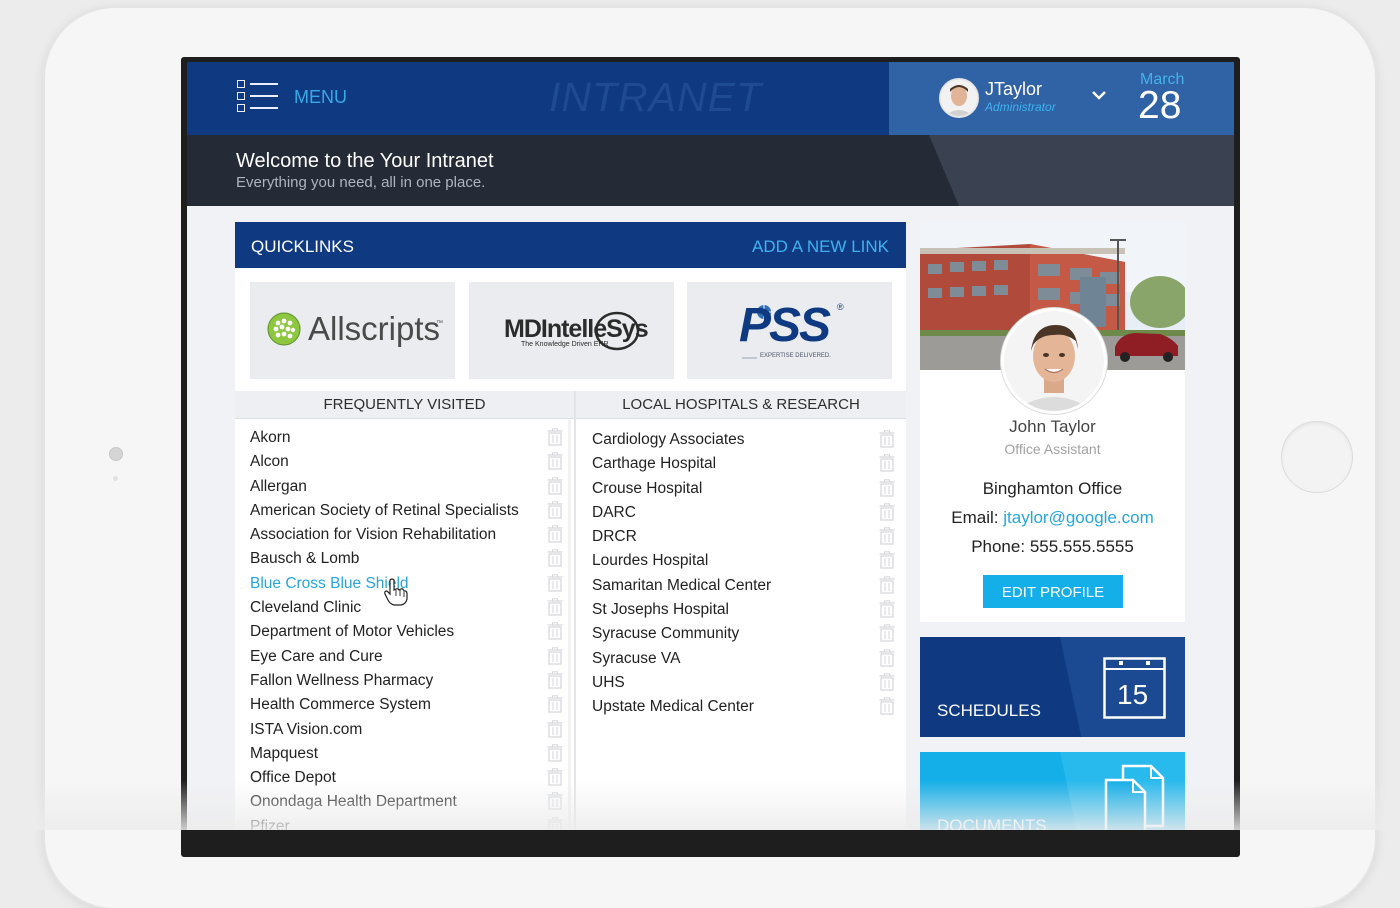  I want to click on list-item: Carthage Hospital, so click(744, 465).